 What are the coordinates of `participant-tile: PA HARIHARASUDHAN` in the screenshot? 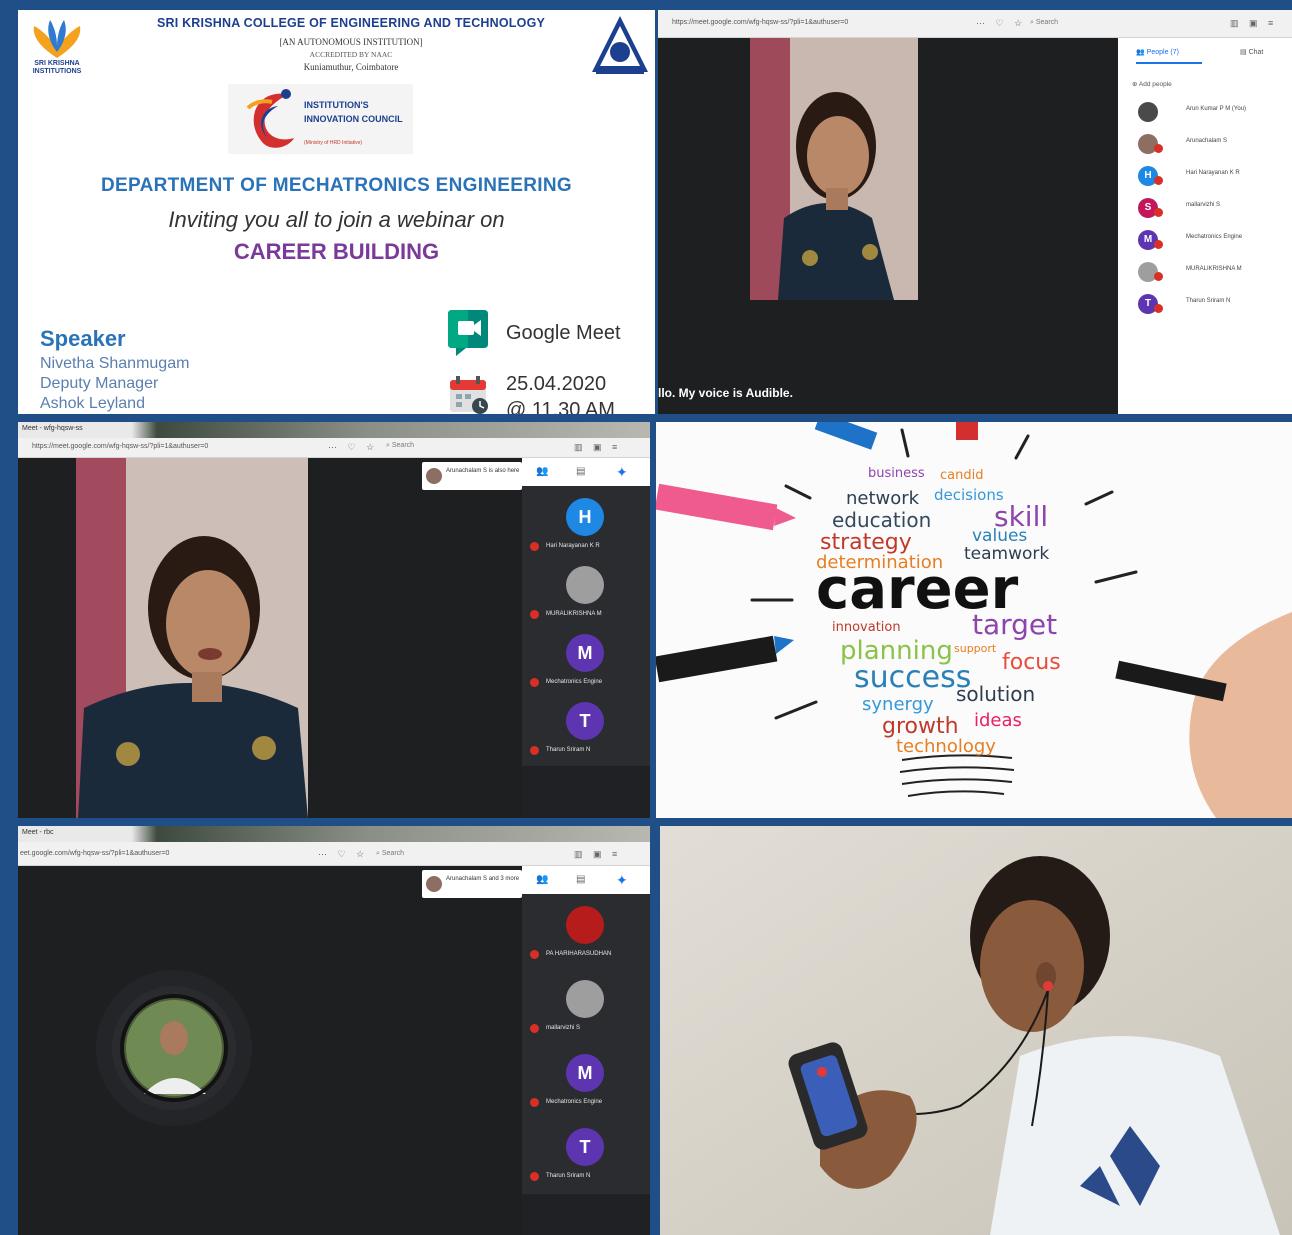 It's located at (586, 935).